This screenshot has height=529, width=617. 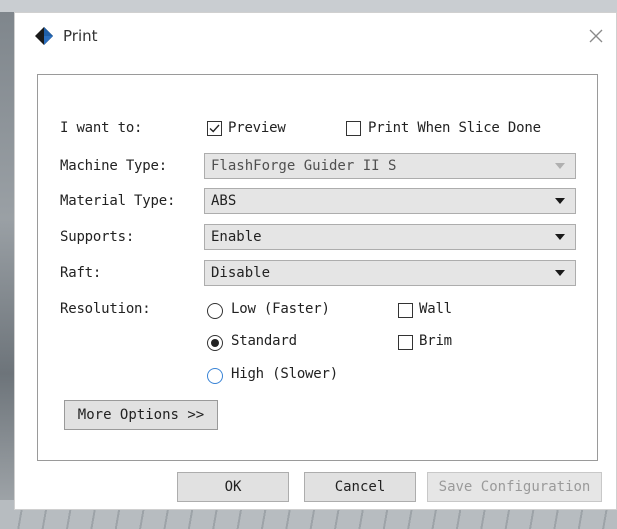 I want to click on supports-value: Enable, so click(x=236, y=237).